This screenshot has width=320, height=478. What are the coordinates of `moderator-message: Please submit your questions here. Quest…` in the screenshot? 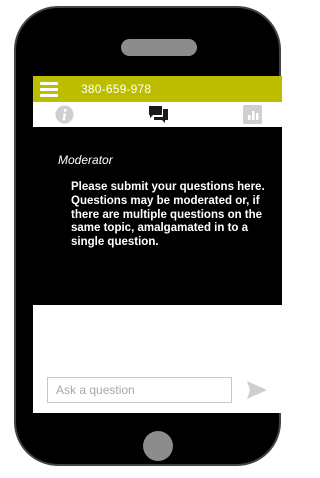 It's located at (168, 215).